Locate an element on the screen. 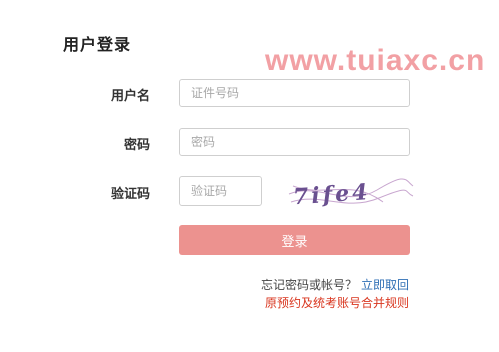  captcha-input is located at coordinates (220, 191).